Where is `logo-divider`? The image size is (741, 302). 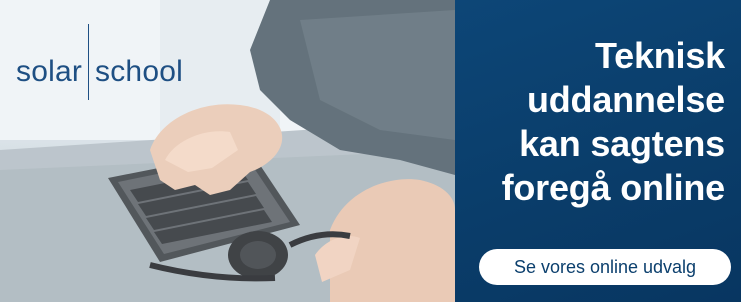
logo-divider is located at coordinates (89, 62).